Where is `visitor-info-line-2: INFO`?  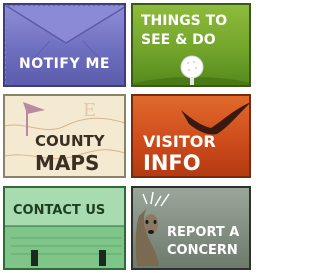
visitor-info-line-2: INFO is located at coordinates (172, 163).